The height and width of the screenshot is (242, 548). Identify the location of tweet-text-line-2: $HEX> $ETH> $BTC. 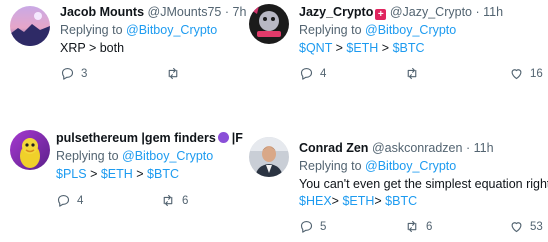
(358, 201).